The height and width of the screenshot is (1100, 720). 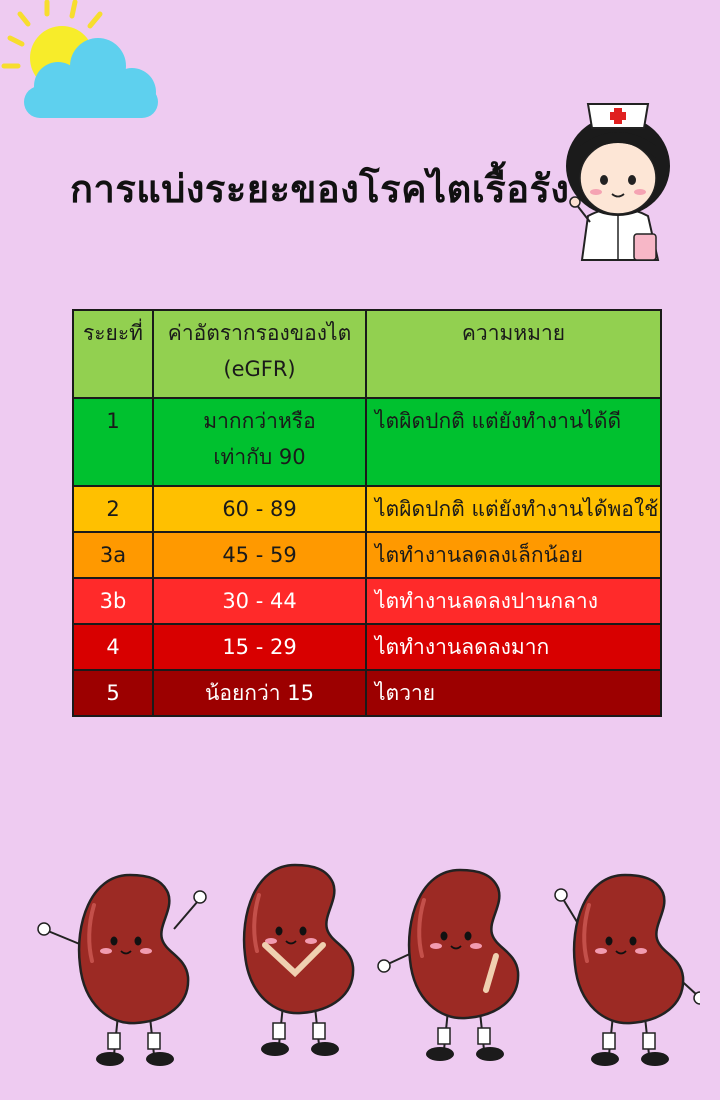 What do you see at coordinates (320, 189) in the screenshot?
I see `page-title: การแบ่งระยะของโรคไตเรื้อรัง` at bounding box center [320, 189].